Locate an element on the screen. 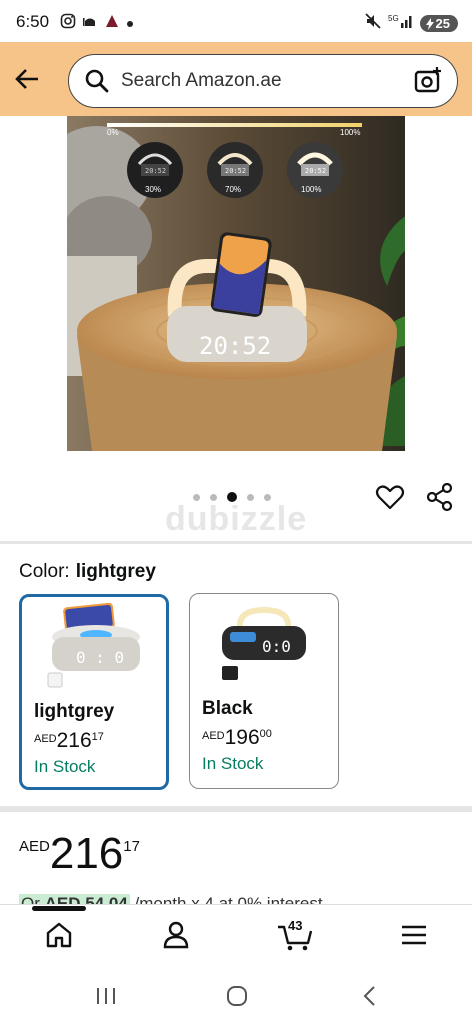 The width and height of the screenshot is (472, 1024). status-system-icons: 5G 25 is located at coordinates (411, 23).